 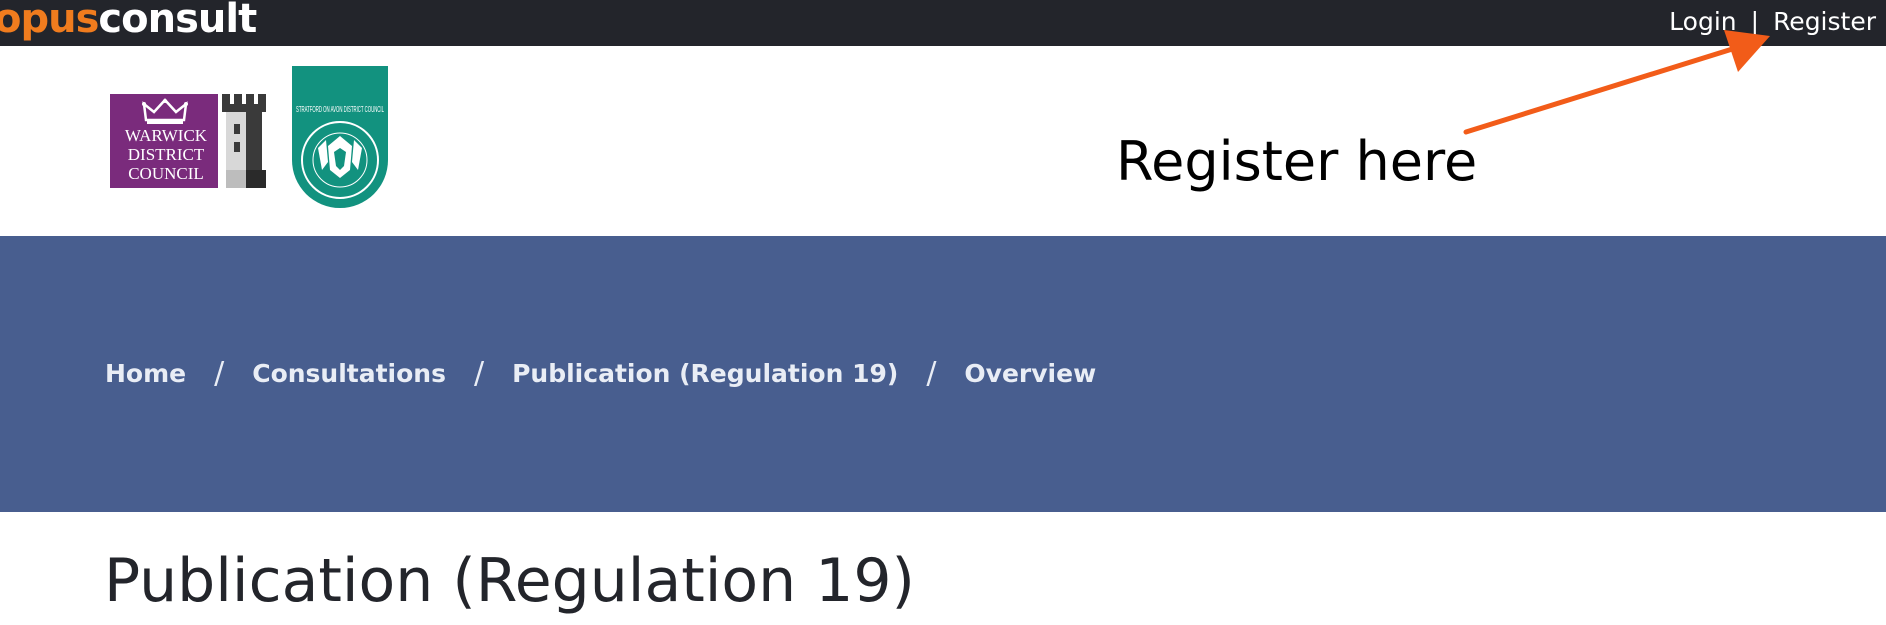 I want to click on breadcrumb-home: Home, so click(x=145, y=373).